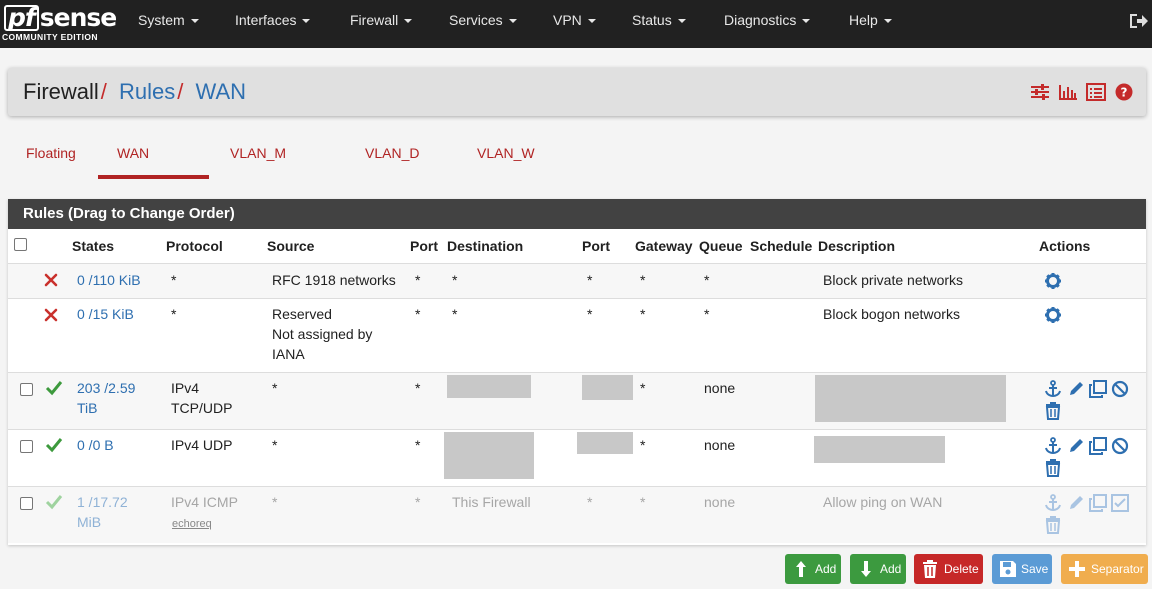 The height and width of the screenshot is (589, 1152). Describe the element at coordinates (483, 20) in the screenshot. I see `nav-services: Services` at that location.